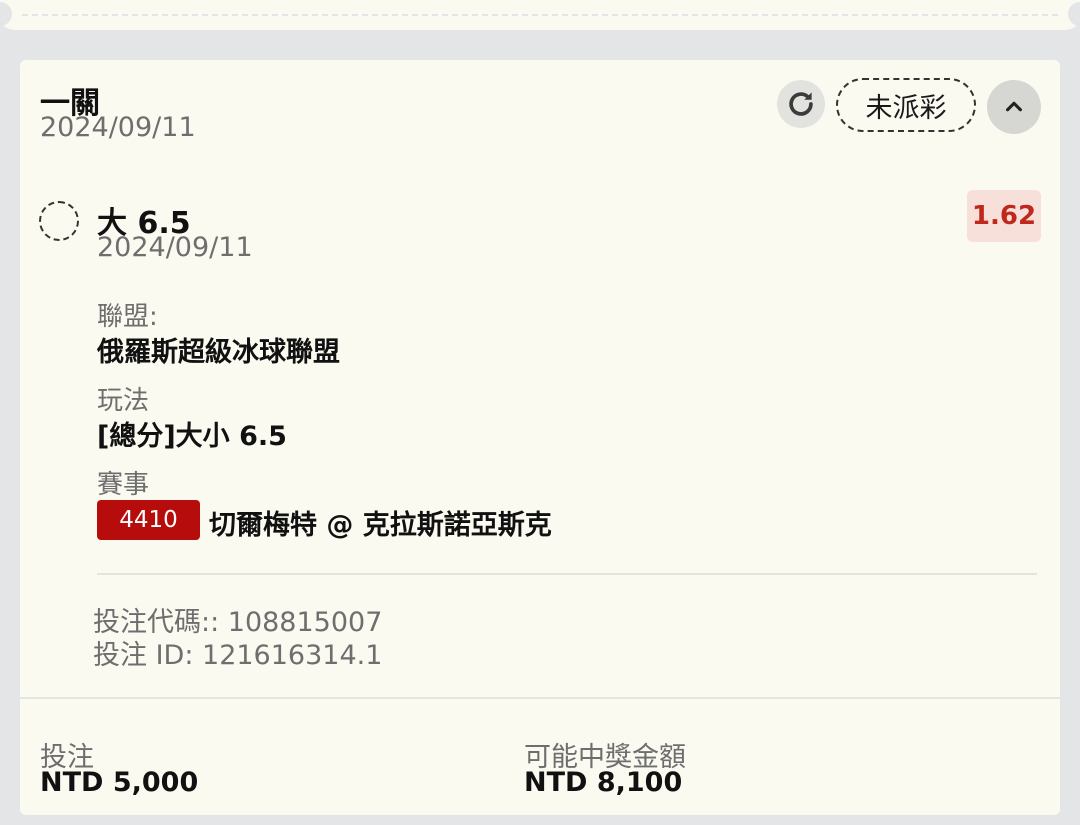 This screenshot has height=825, width=1080. What do you see at coordinates (1004, 216) in the screenshot?
I see `odds-badge: 1.62` at bounding box center [1004, 216].